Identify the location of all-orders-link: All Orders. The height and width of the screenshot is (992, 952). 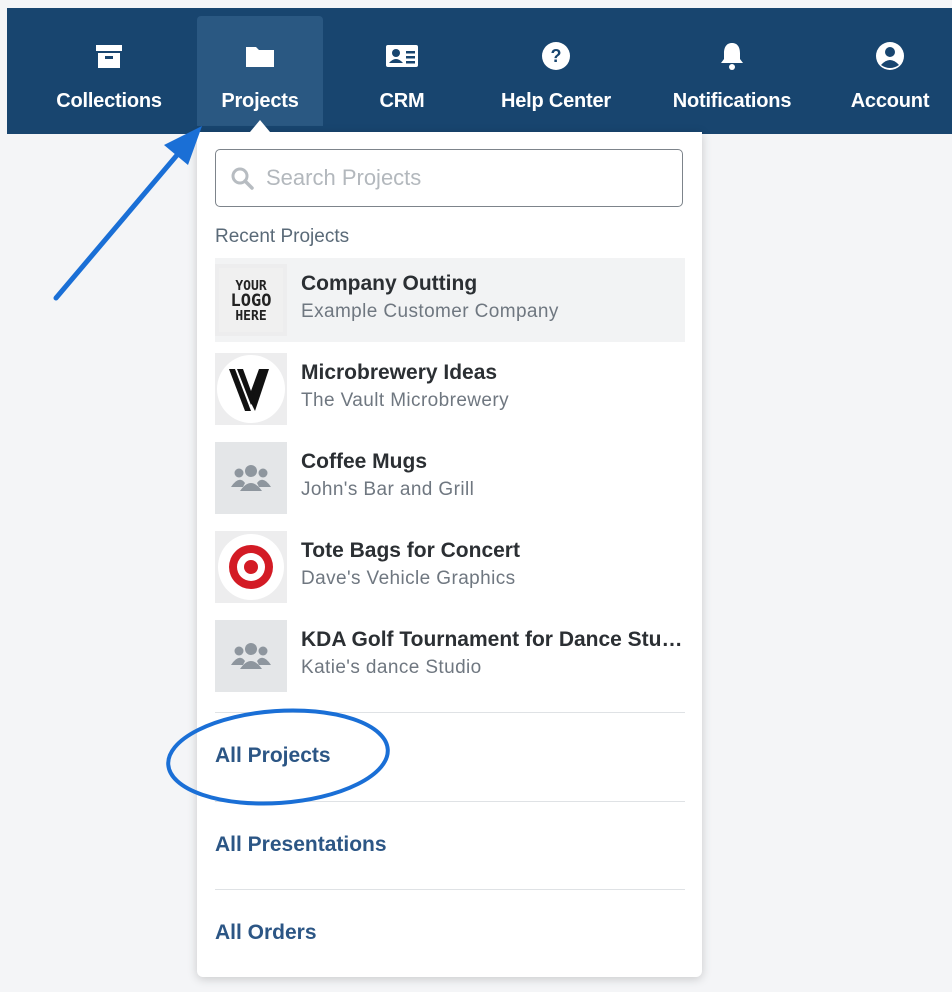
(266, 933).